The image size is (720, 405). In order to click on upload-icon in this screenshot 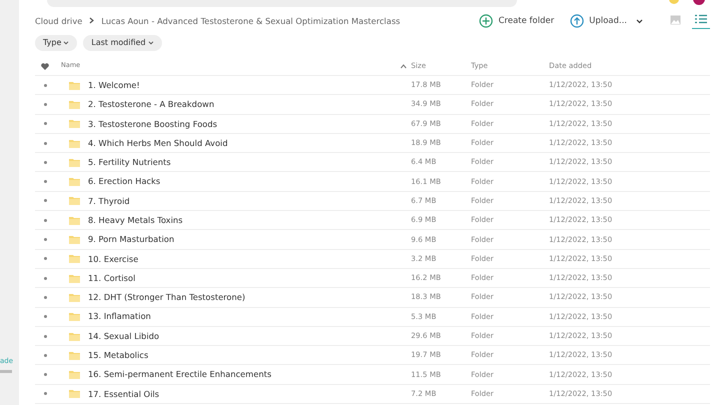, I will do `click(577, 21)`.